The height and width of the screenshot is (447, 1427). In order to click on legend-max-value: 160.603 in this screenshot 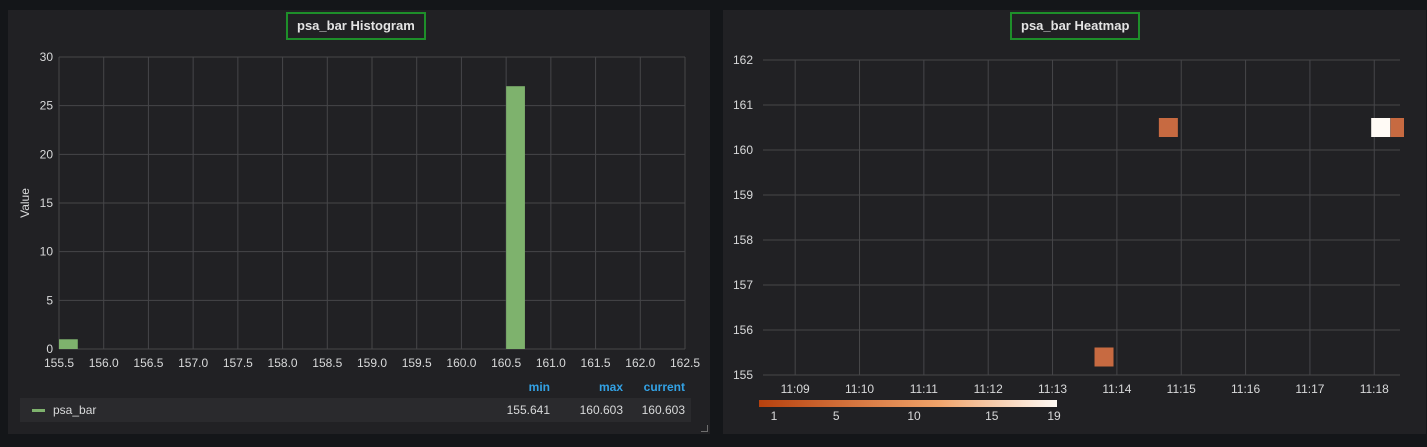, I will do `click(601, 410)`.